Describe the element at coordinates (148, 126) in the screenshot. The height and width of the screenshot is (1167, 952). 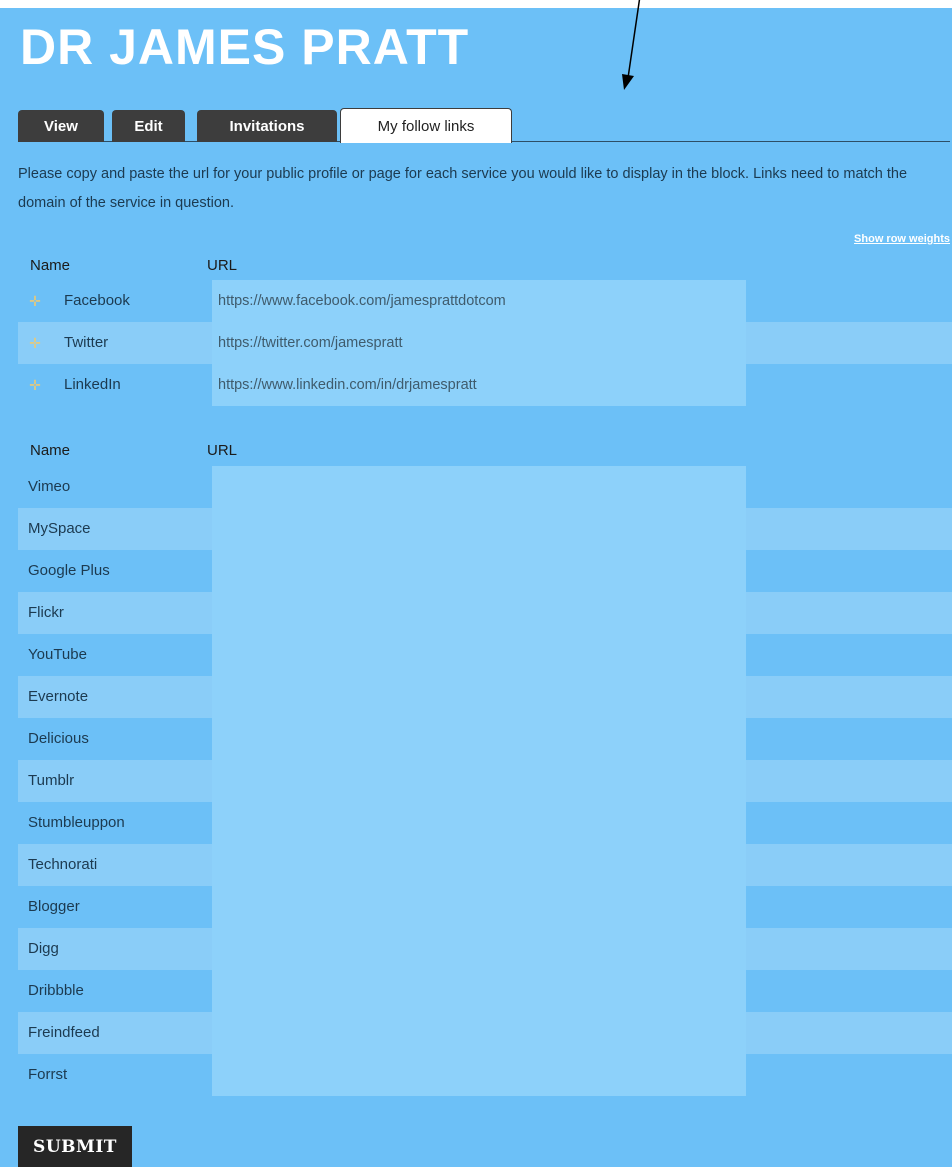
I see `tab-edit: Edit` at that location.